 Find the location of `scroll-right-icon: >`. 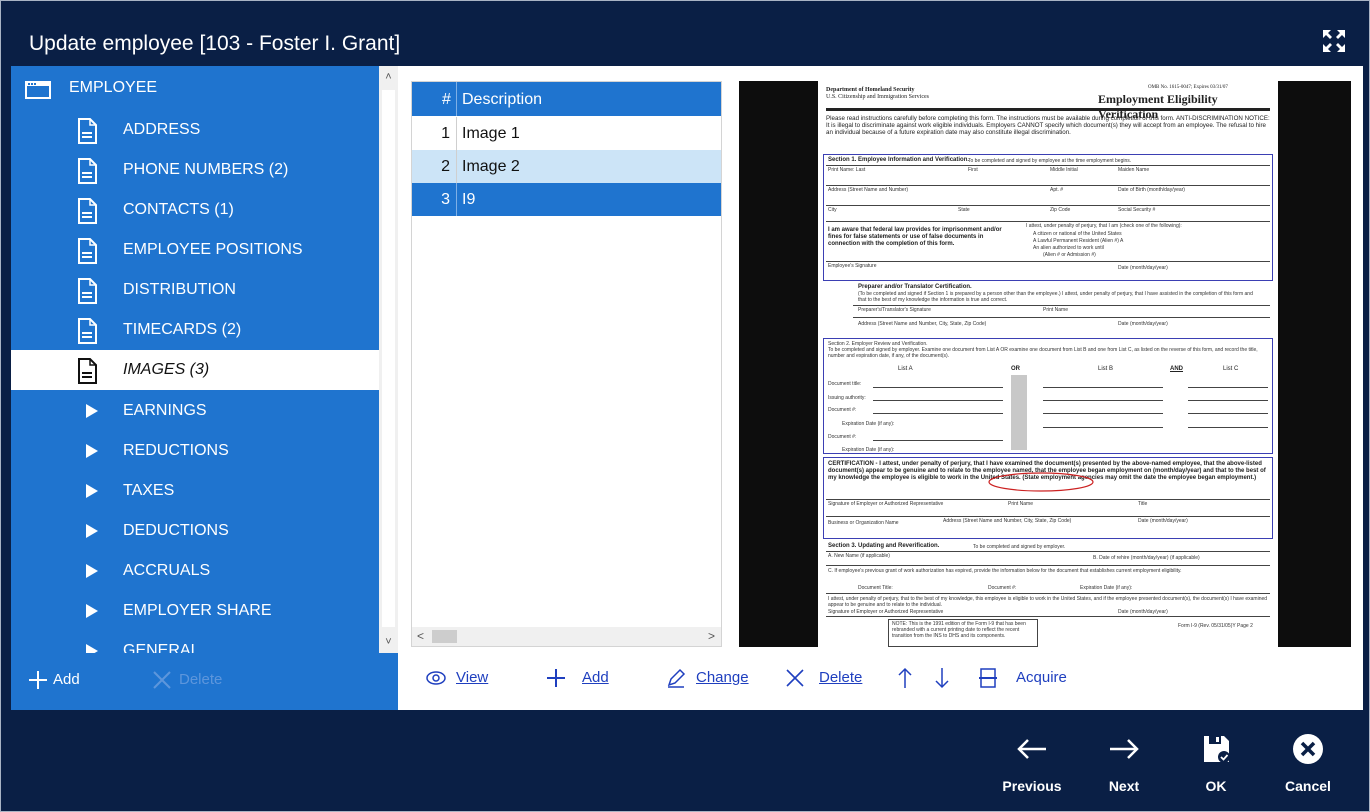

scroll-right-icon: > is located at coordinates (711, 636).